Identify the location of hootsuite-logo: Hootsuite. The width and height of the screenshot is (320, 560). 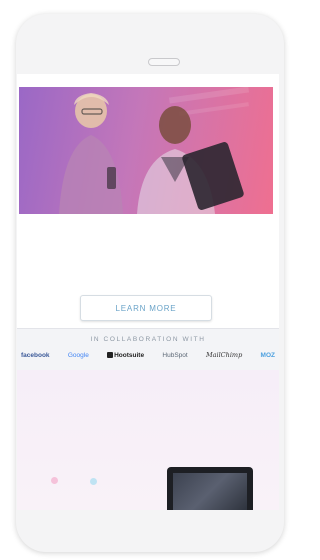
(125, 355).